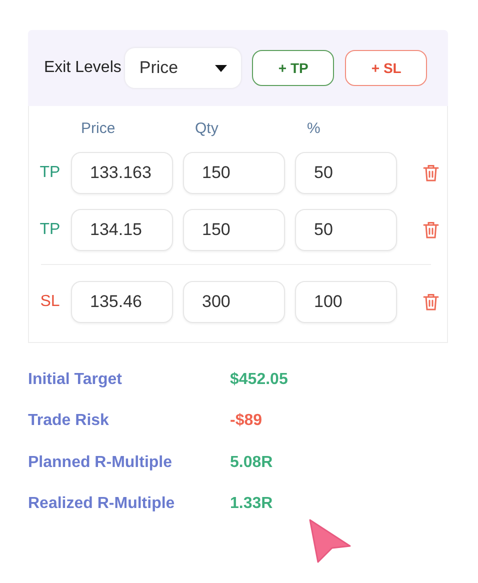  What do you see at coordinates (183, 68) in the screenshot?
I see `price-dropdown: Price` at bounding box center [183, 68].